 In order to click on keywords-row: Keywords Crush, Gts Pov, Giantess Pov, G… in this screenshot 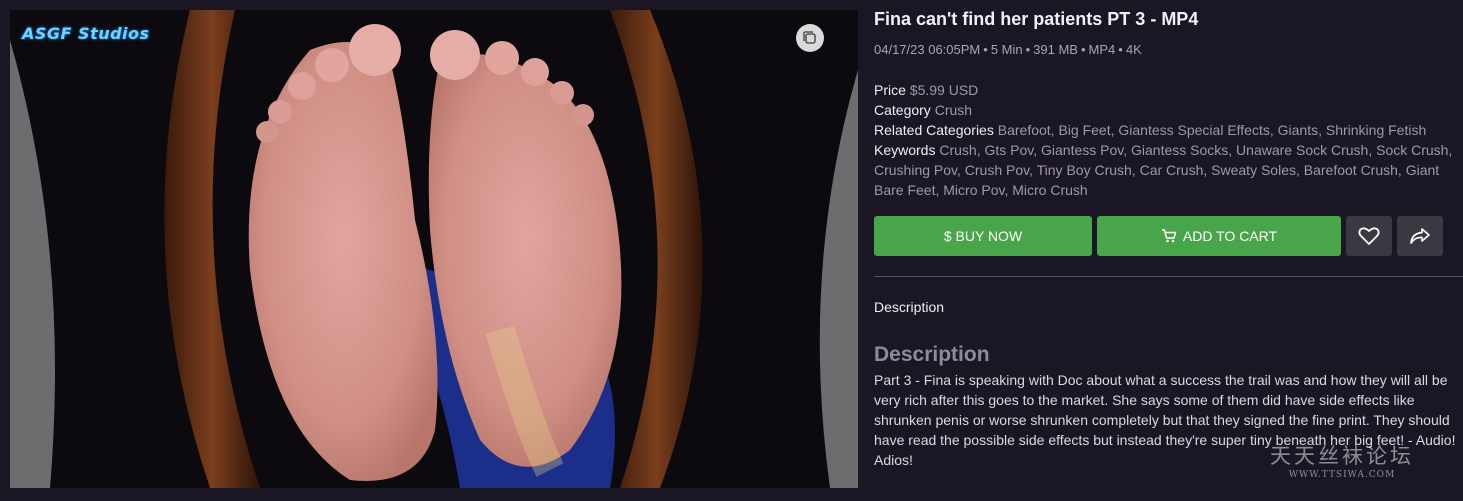, I will do `click(1166, 170)`.